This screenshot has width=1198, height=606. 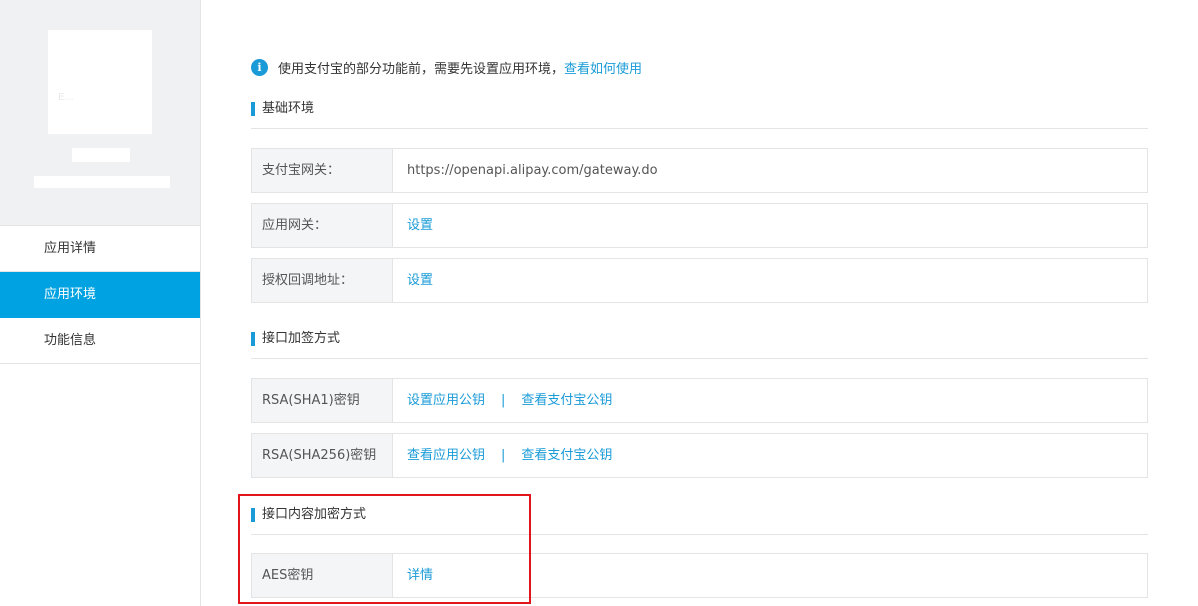 What do you see at coordinates (102, 182) in the screenshot?
I see `app-id-redacted` at bounding box center [102, 182].